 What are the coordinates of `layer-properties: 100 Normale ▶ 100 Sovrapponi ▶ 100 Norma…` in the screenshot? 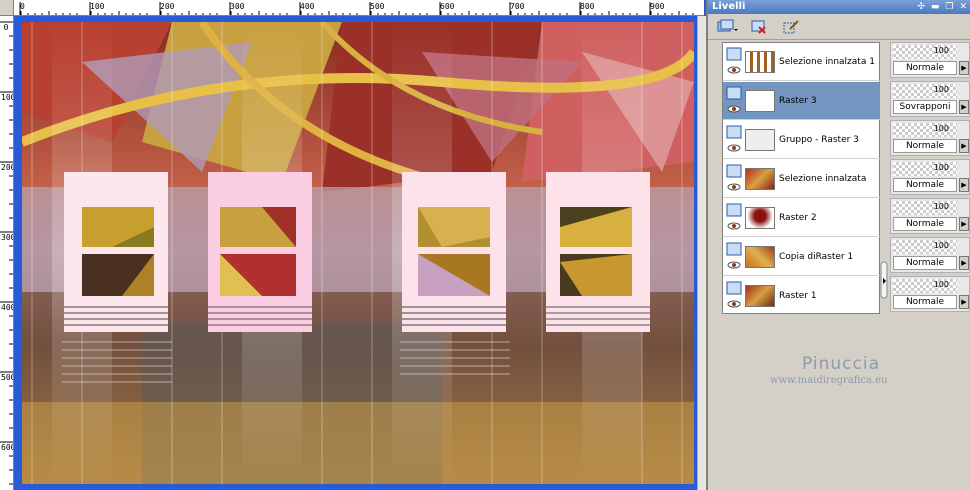 It's located at (930, 179).